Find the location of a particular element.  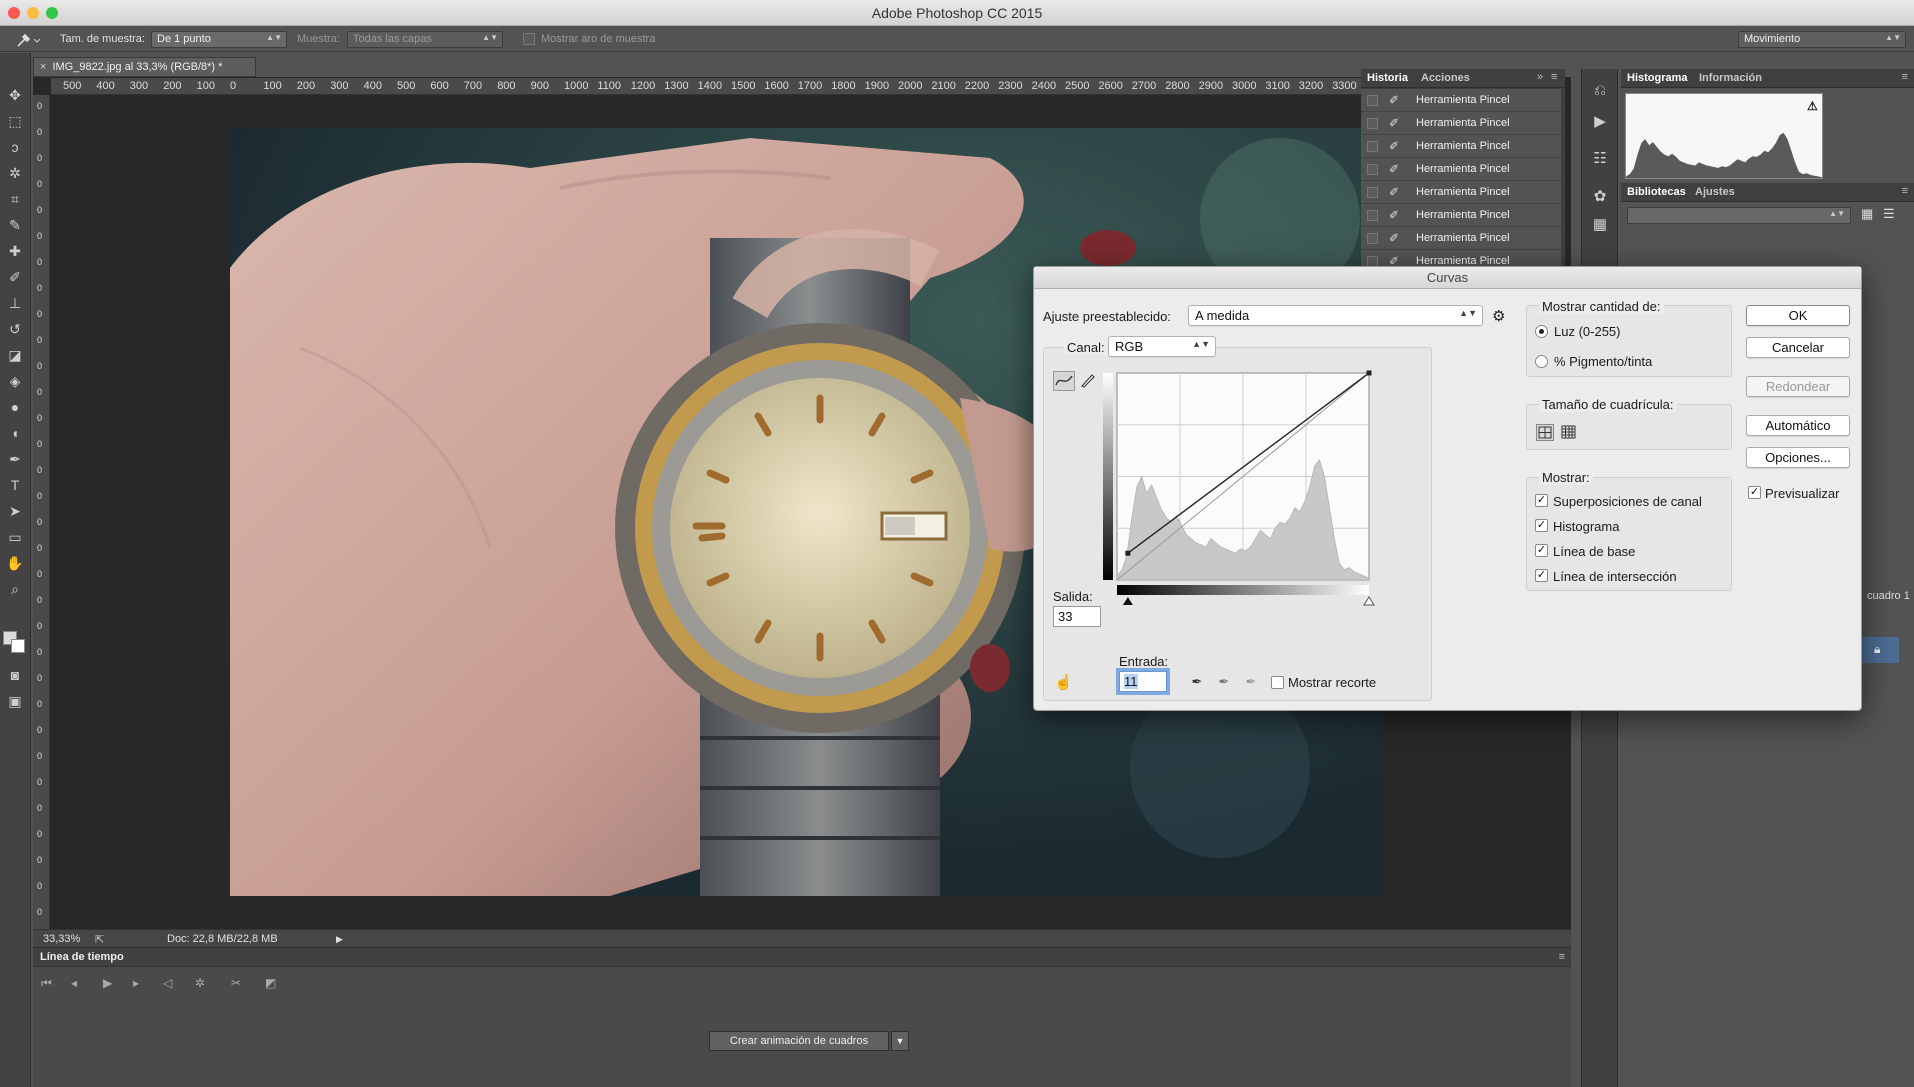

output-field is located at coordinates (1077, 616).